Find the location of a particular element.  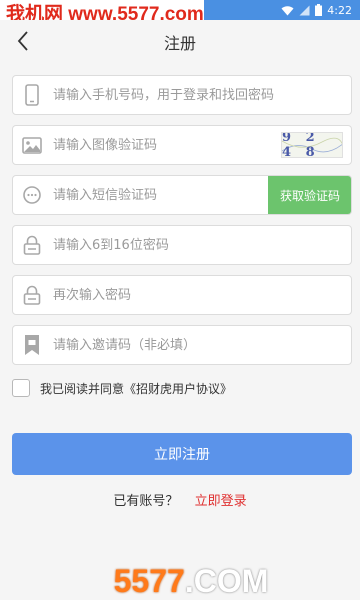

watermark-domain: .COM is located at coordinates (226, 580).